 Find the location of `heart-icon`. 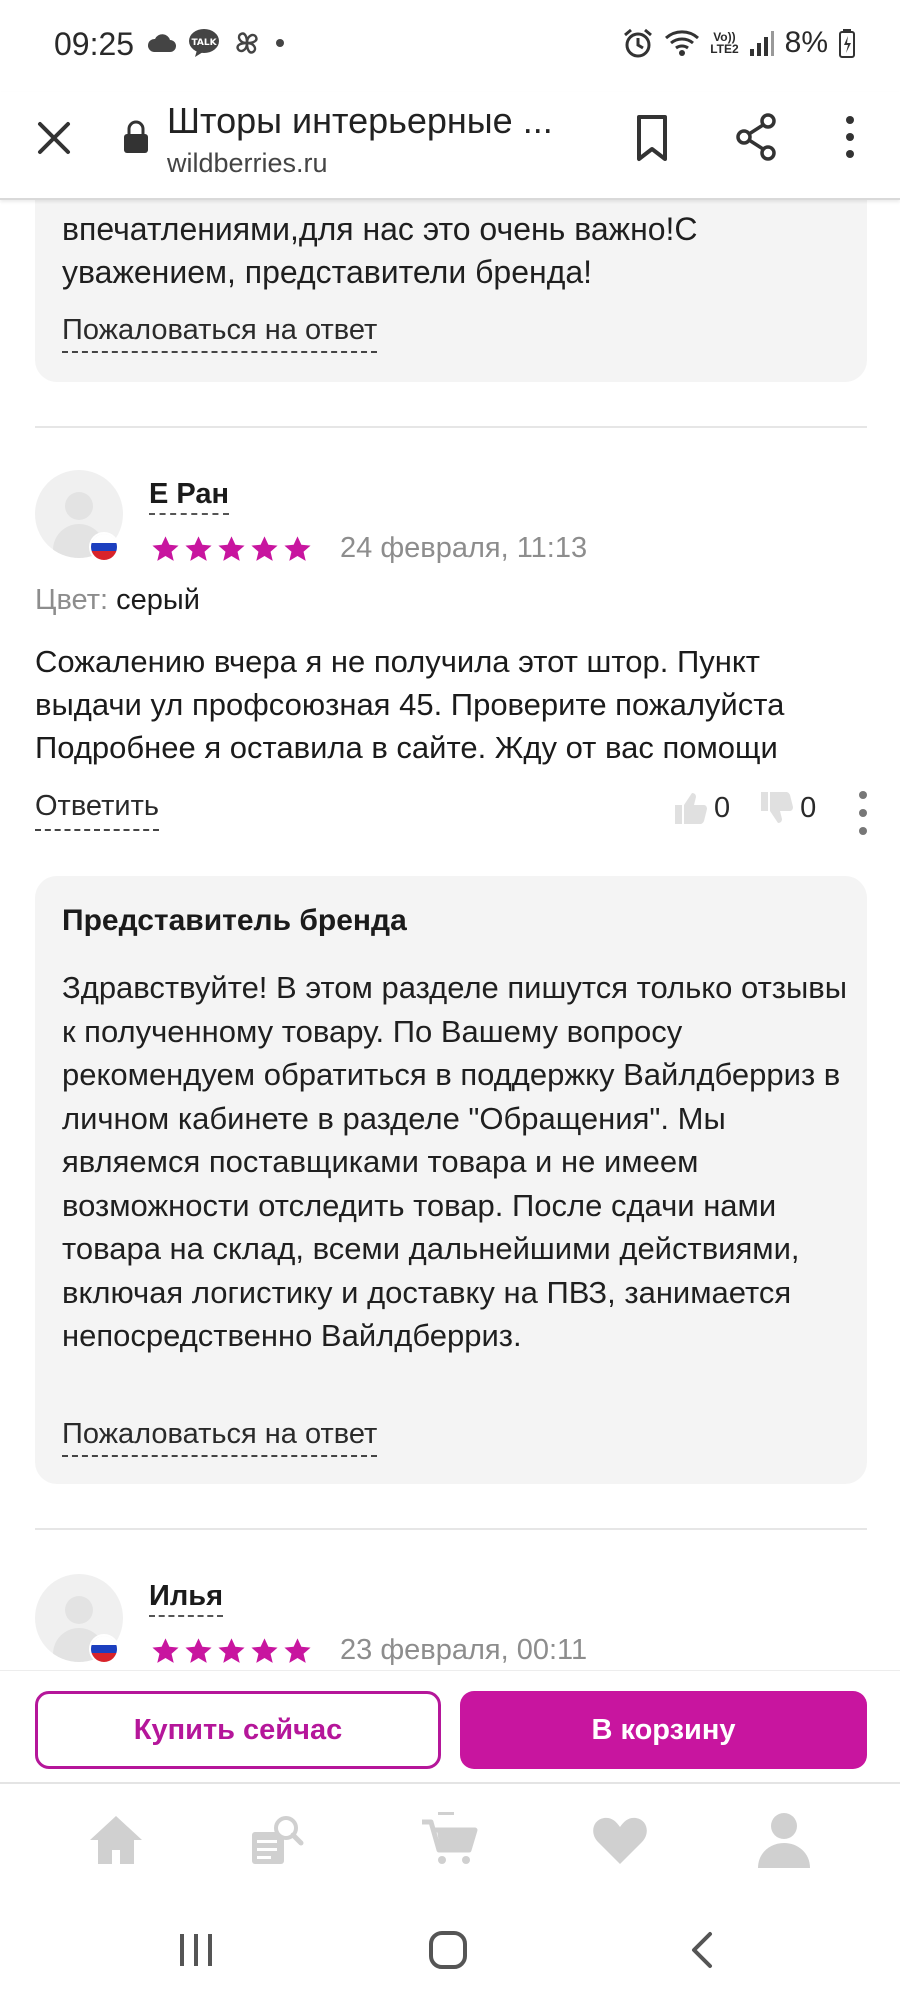

heart-icon is located at coordinates (620, 1840).